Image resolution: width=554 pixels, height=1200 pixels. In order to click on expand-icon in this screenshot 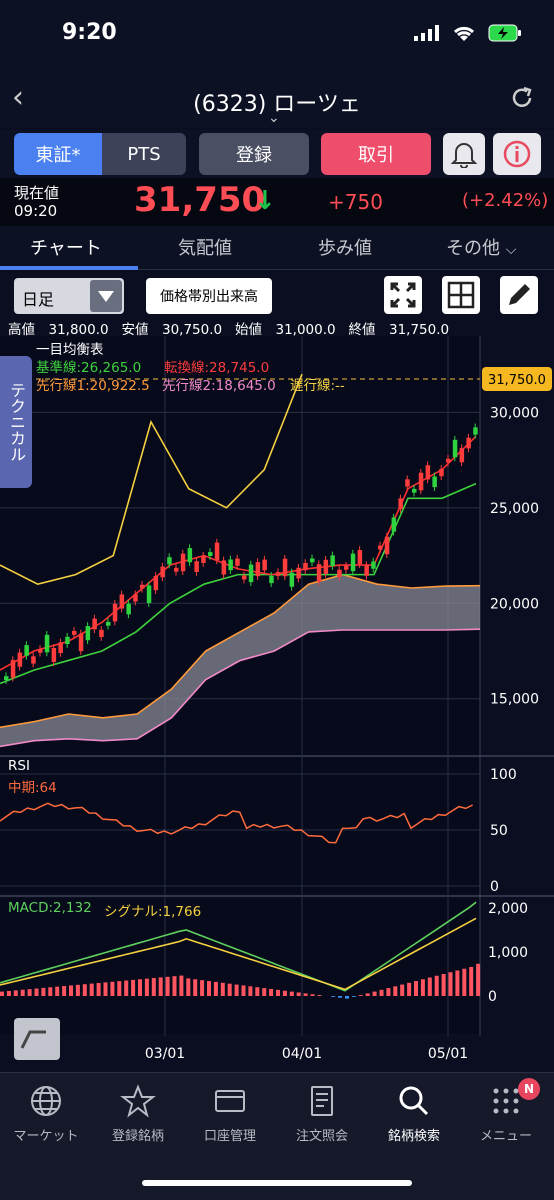, I will do `click(403, 295)`.